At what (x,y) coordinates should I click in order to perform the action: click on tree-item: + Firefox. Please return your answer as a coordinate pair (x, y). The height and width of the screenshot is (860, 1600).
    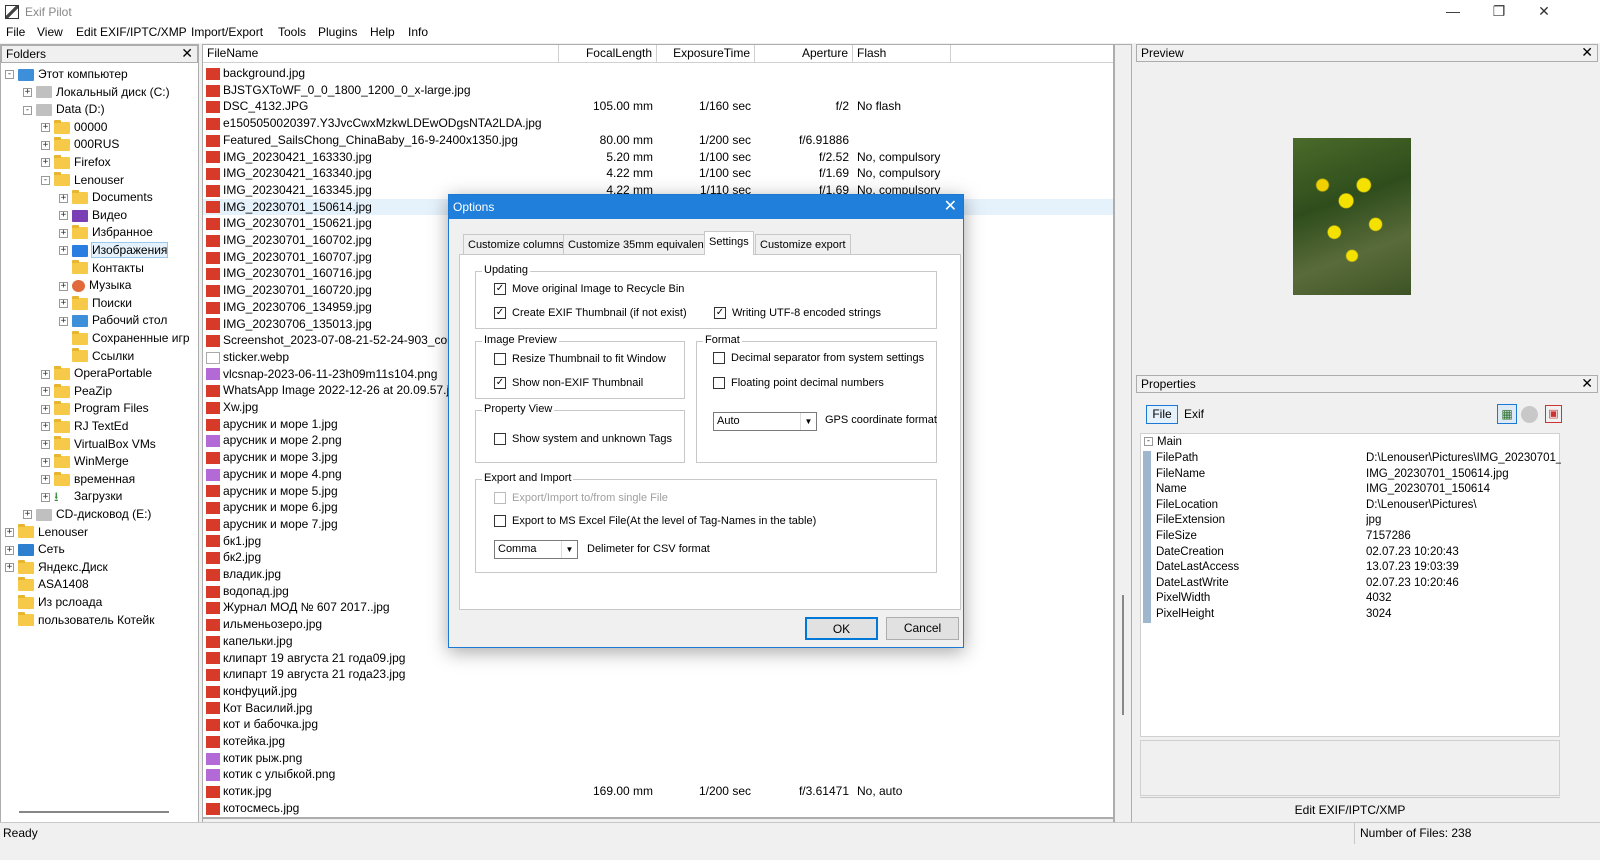
    Looking at the image, I should click on (76, 162).